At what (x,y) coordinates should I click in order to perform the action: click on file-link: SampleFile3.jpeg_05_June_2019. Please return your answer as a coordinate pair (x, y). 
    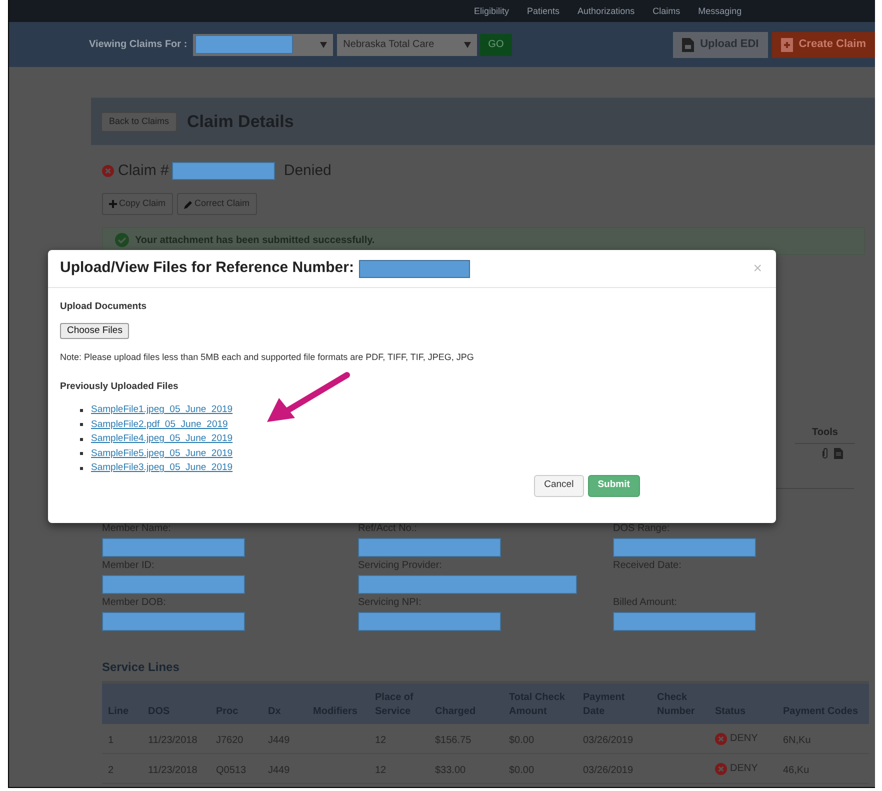
    Looking at the image, I should click on (162, 468).